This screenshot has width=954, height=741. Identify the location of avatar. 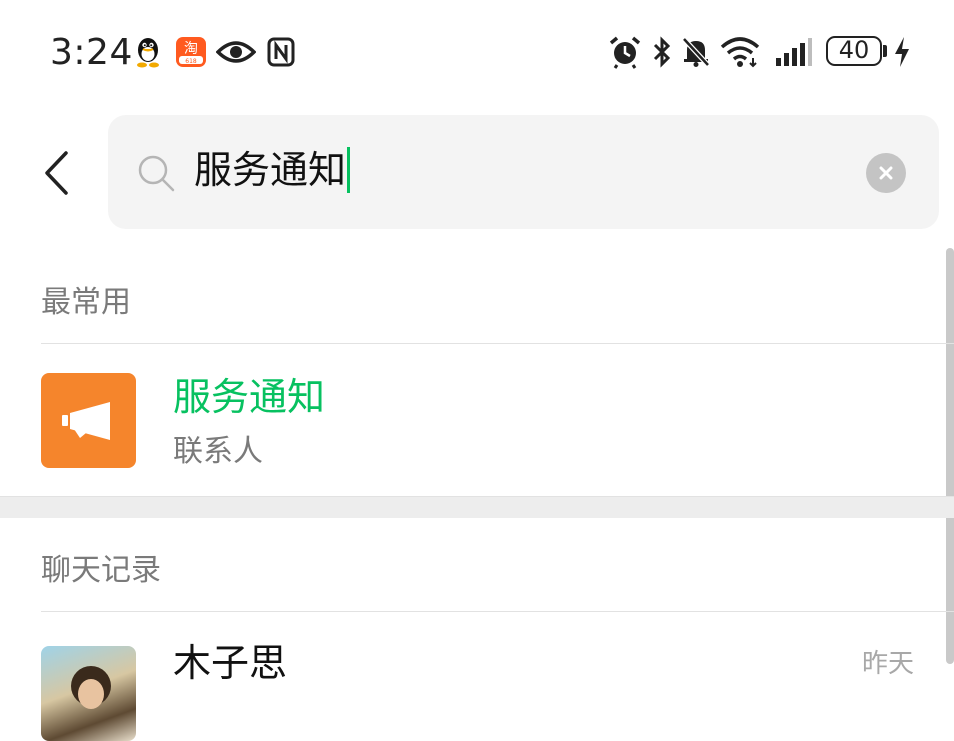
(88, 693).